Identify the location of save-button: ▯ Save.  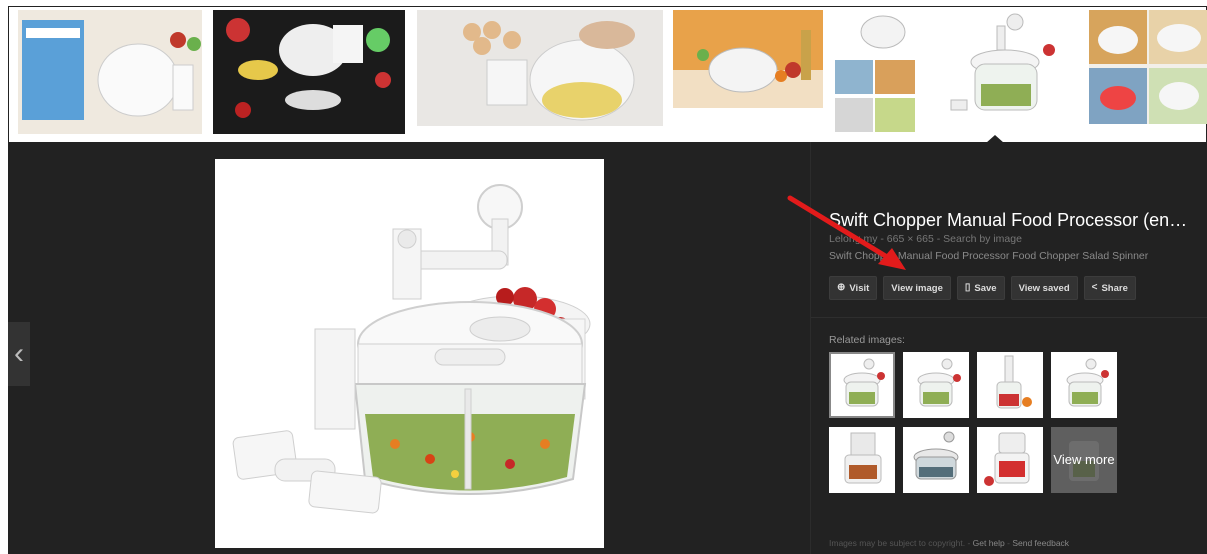
(980, 288).